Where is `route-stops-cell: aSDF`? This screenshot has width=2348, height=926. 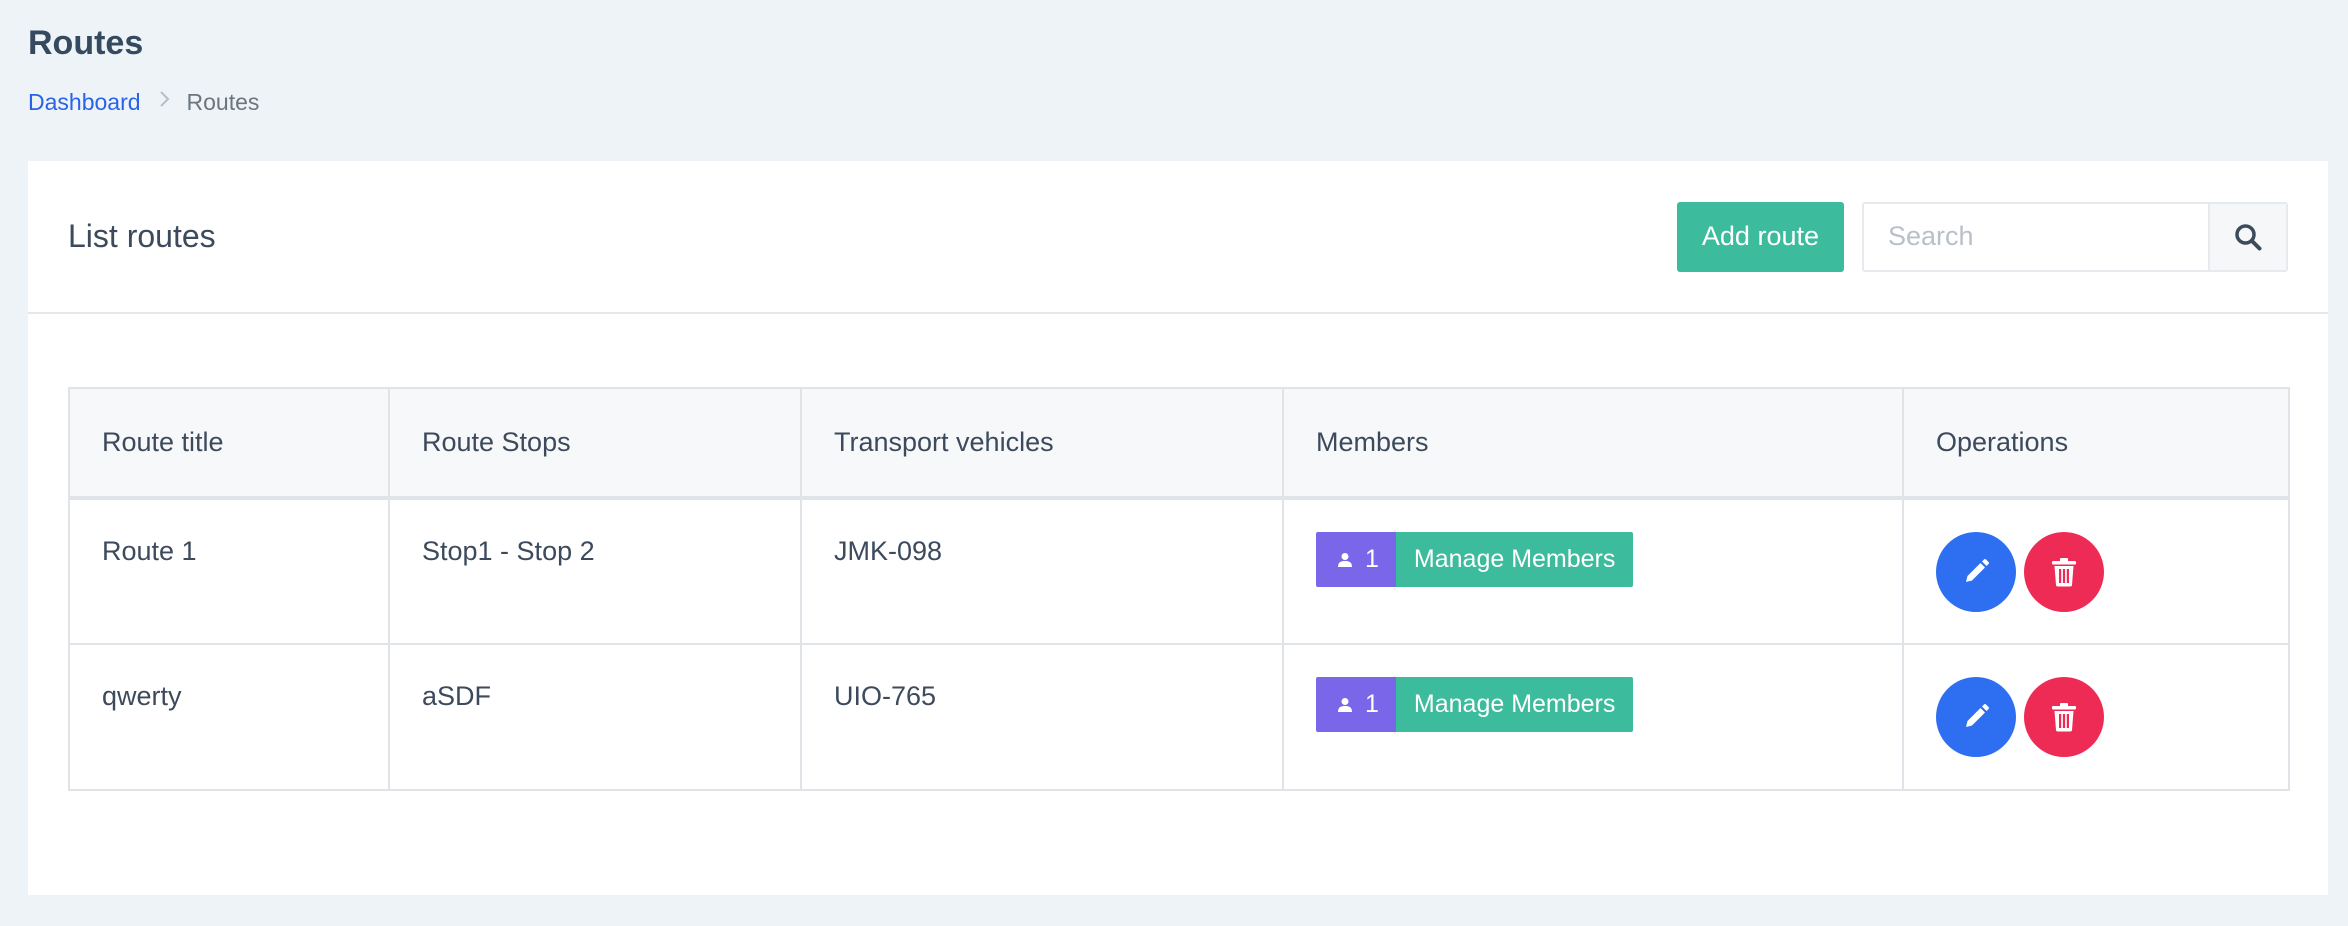
route-stops-cell: aSDF is located at coordinates (595, 717).